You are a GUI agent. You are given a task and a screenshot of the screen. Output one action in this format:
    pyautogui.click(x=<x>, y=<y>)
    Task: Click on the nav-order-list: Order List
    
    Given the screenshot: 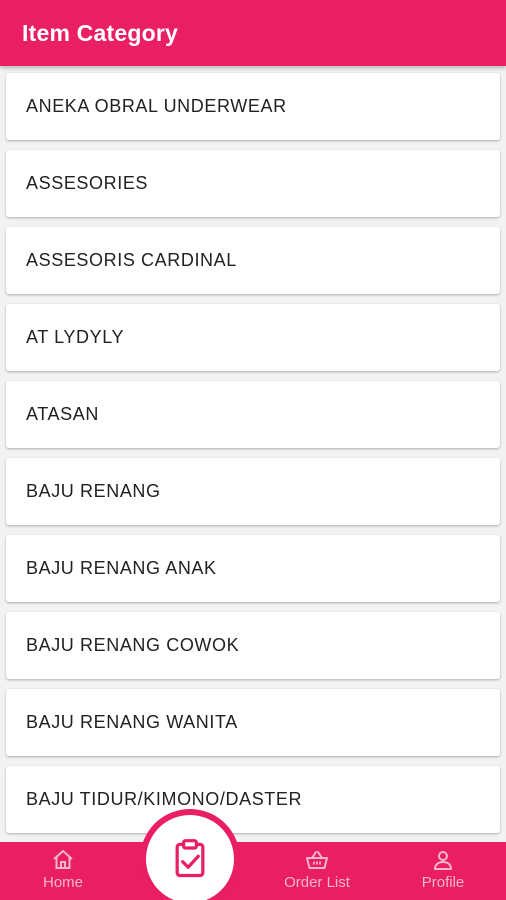 What is the action you would take?
    pyautogui.click(x=317, y=869)
    